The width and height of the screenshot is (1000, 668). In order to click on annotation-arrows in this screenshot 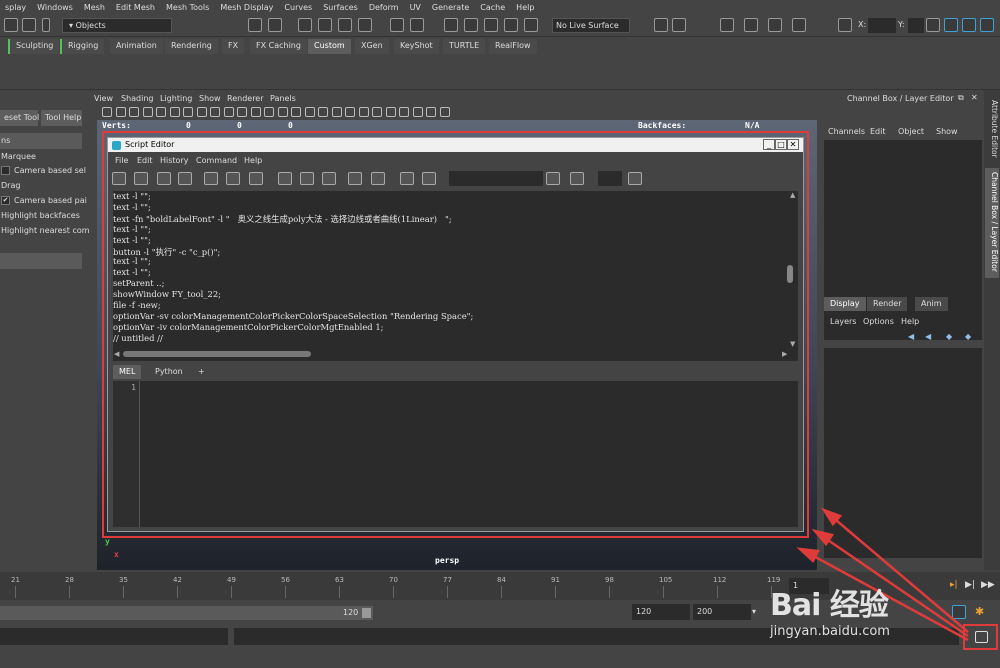, I will do `click(882, 574)`.